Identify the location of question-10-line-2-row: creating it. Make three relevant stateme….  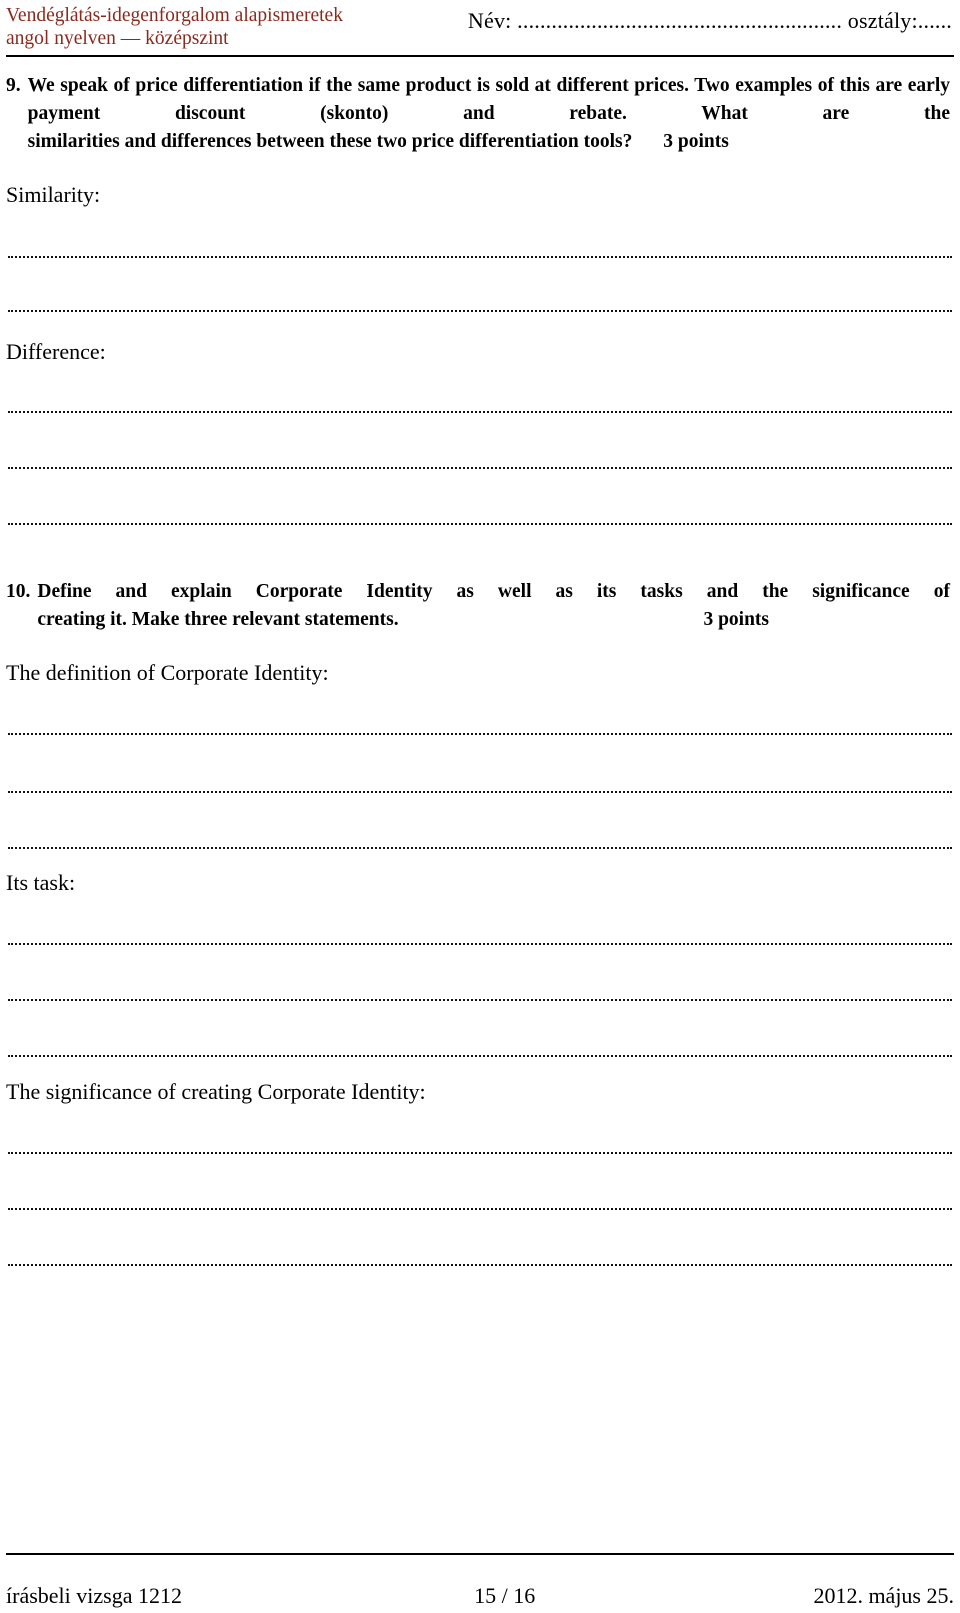
(493, 620).